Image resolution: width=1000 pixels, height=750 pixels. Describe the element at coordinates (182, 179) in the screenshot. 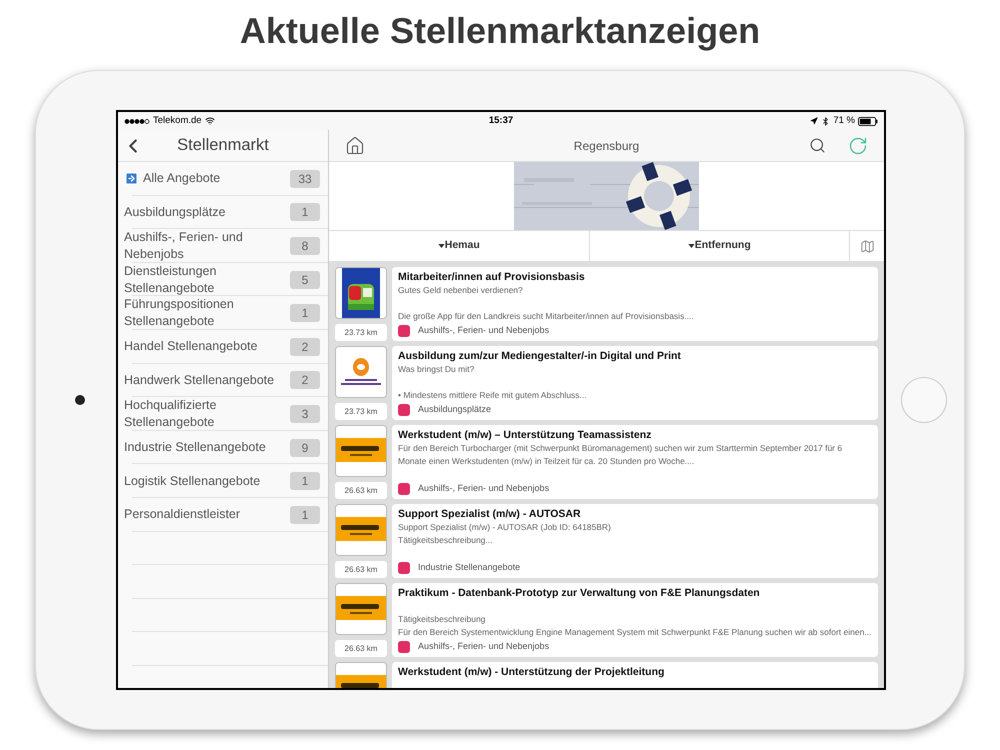

I see `category-label: Alle Angebote` at that location.